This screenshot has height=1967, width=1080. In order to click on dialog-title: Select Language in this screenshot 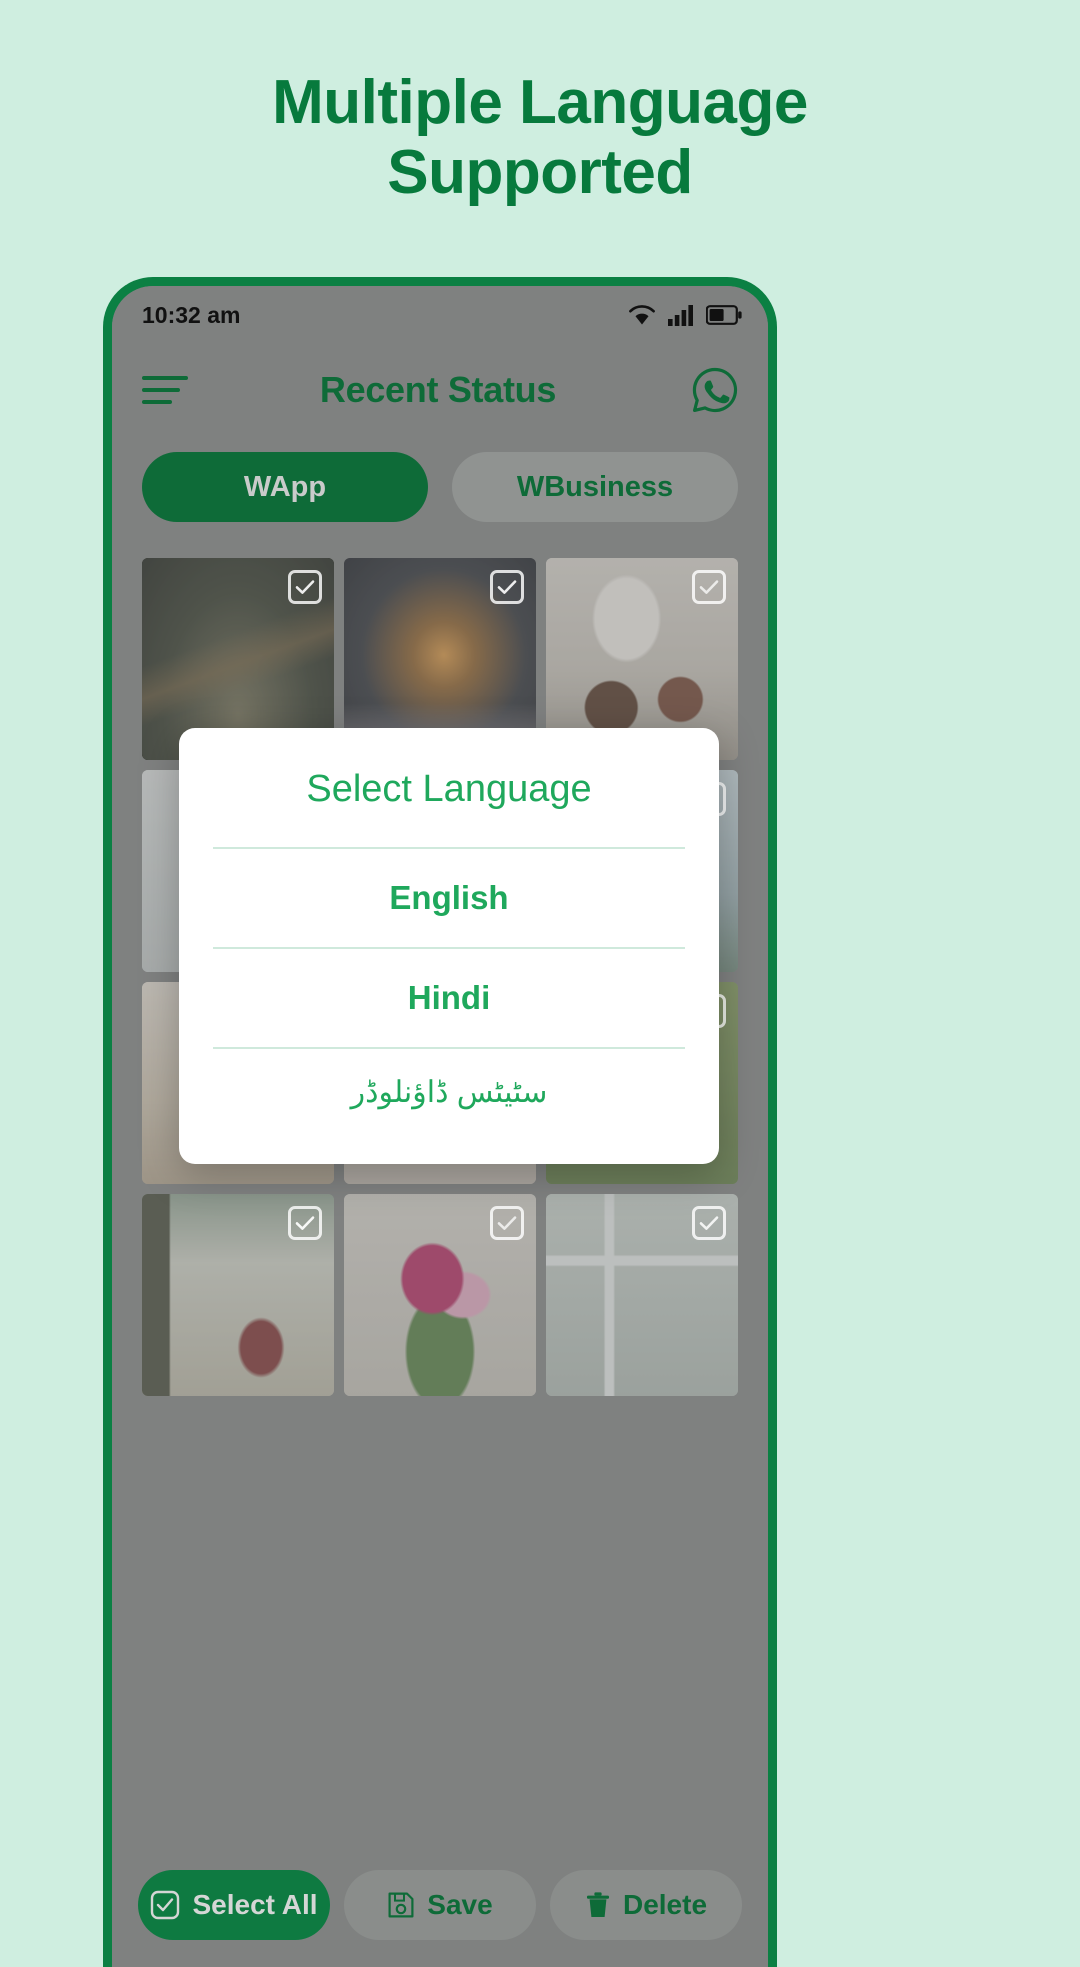, I will do `click(449, 789)`.